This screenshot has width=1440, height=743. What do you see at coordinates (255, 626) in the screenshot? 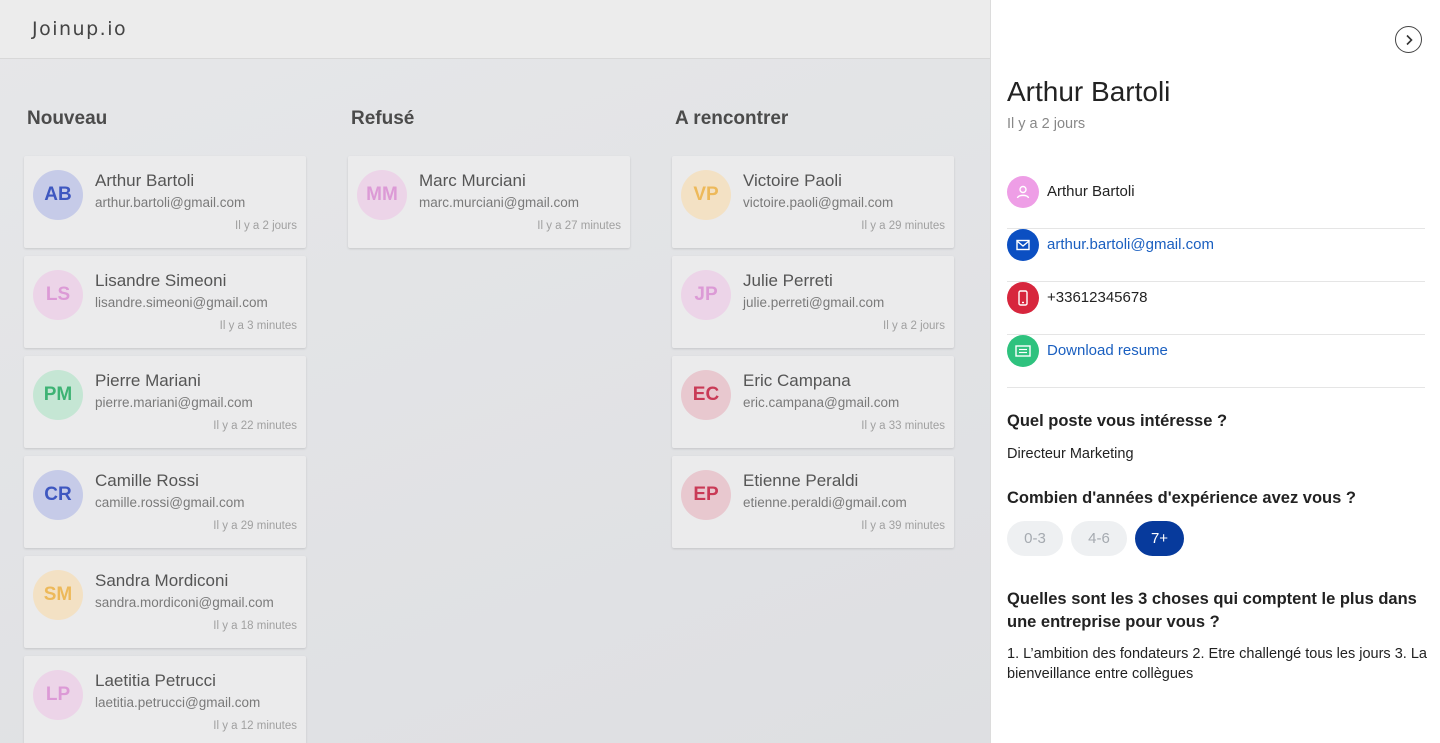
I see `card-time: Il y a 18 minutes` at bounding box center [255, 626].